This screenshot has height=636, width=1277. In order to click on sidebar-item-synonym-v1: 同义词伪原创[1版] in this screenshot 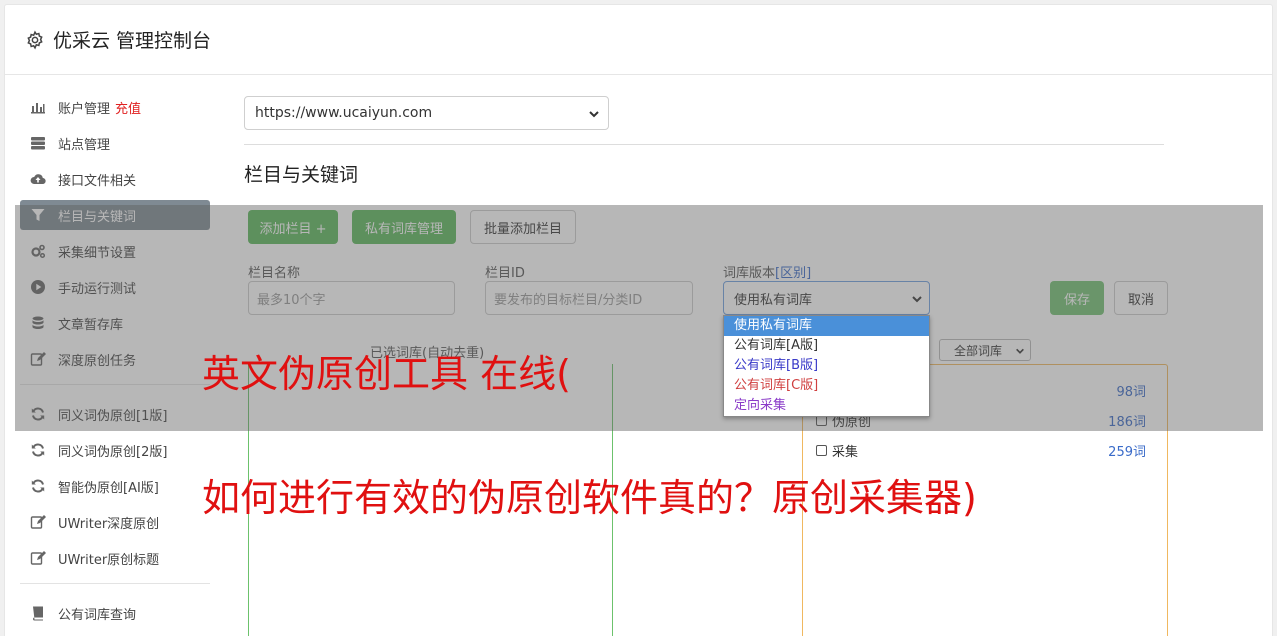, I will do `click(115, 414)`.